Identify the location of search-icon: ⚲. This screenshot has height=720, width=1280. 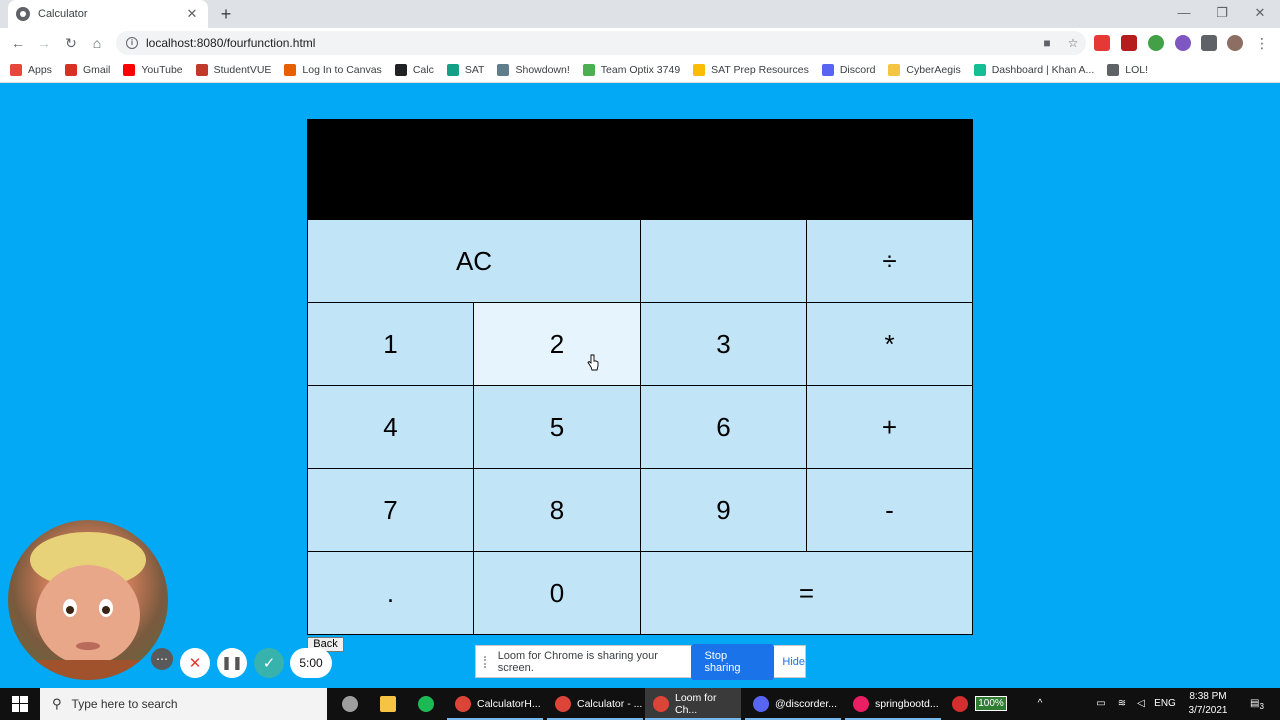
(57, 703).